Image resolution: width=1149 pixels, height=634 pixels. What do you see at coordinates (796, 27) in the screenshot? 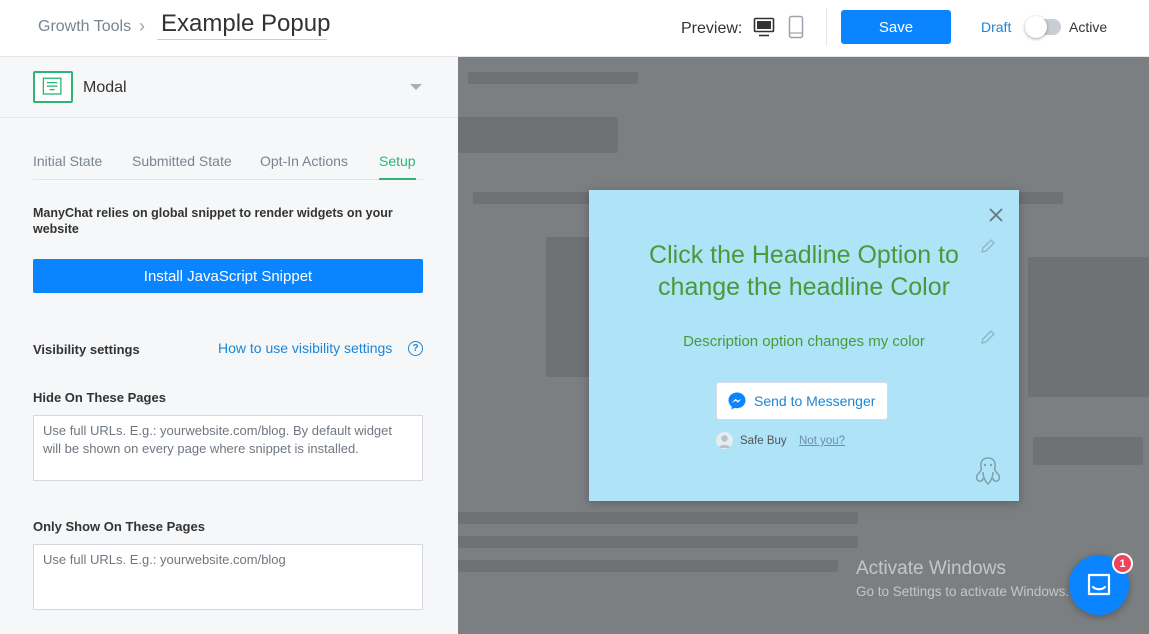
I see `mobile-icon` at bounding box center [796, 27].